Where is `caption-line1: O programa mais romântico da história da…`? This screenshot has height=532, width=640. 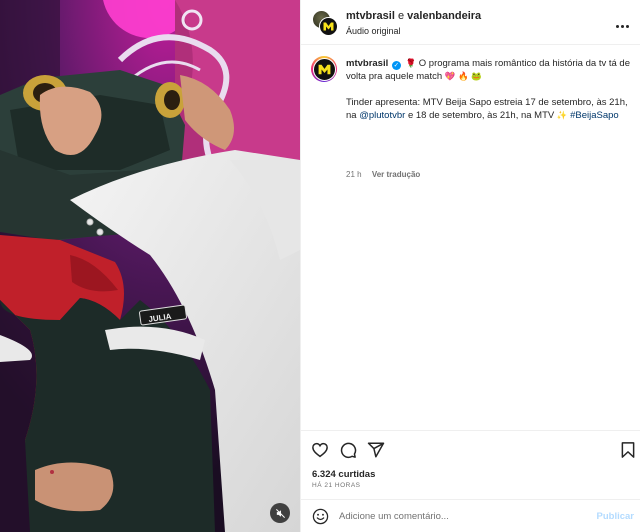
caption-line1: O programa mais romântico da história da… is located at coordinates (488, 70).